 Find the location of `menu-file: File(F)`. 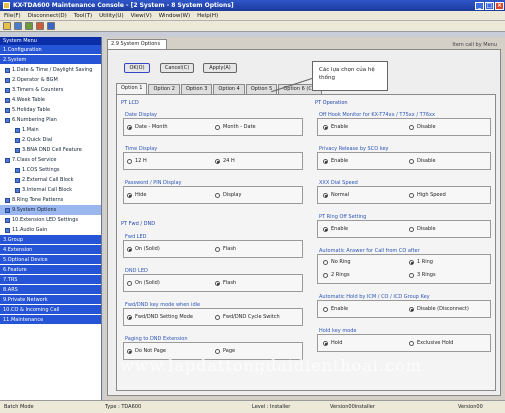

menu-file: File(F) is located at coordinates (12, 16).